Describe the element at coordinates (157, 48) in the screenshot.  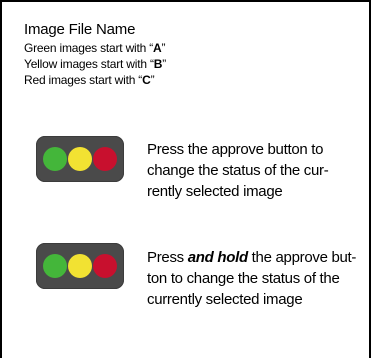
I see `green-letter: A` at that location.